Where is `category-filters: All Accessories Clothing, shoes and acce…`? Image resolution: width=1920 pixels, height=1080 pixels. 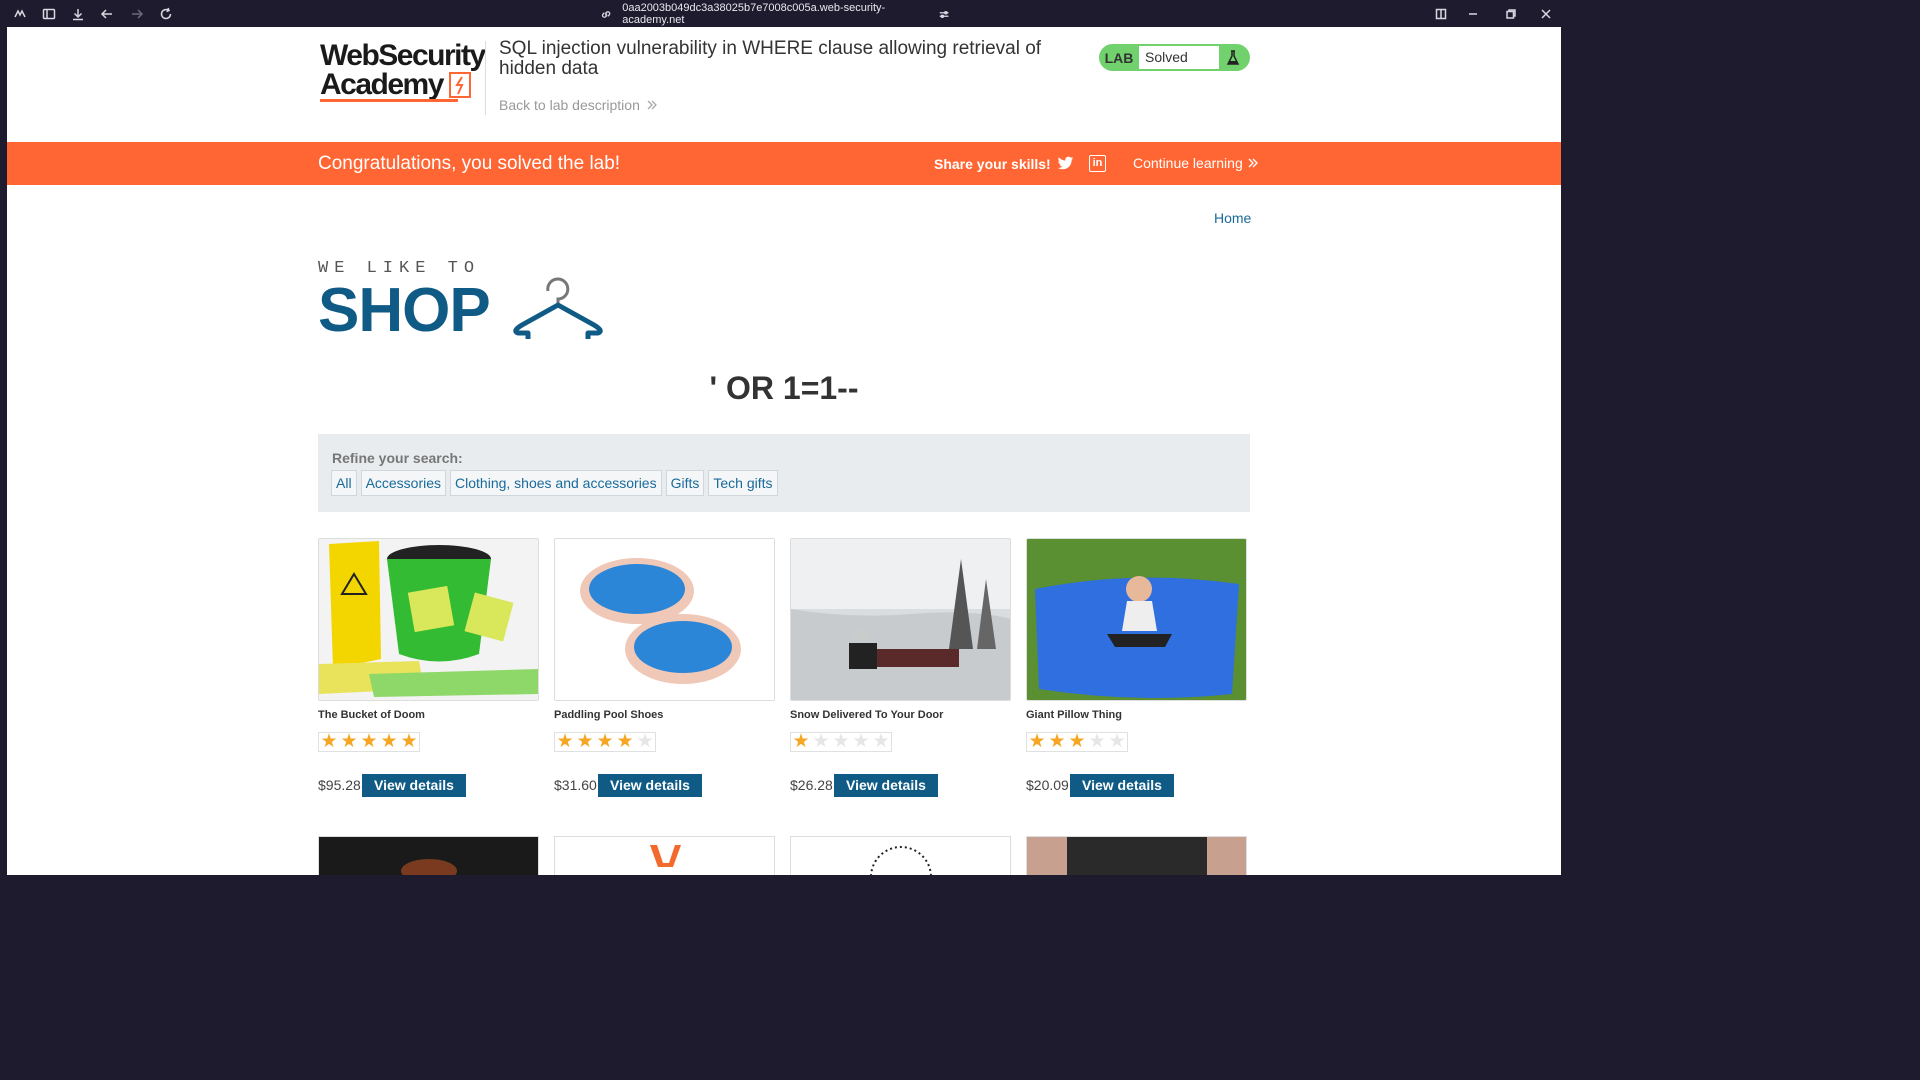 category-filters: All Accessories Clothing, shoes and acce… is located at coordinates (554, 483).